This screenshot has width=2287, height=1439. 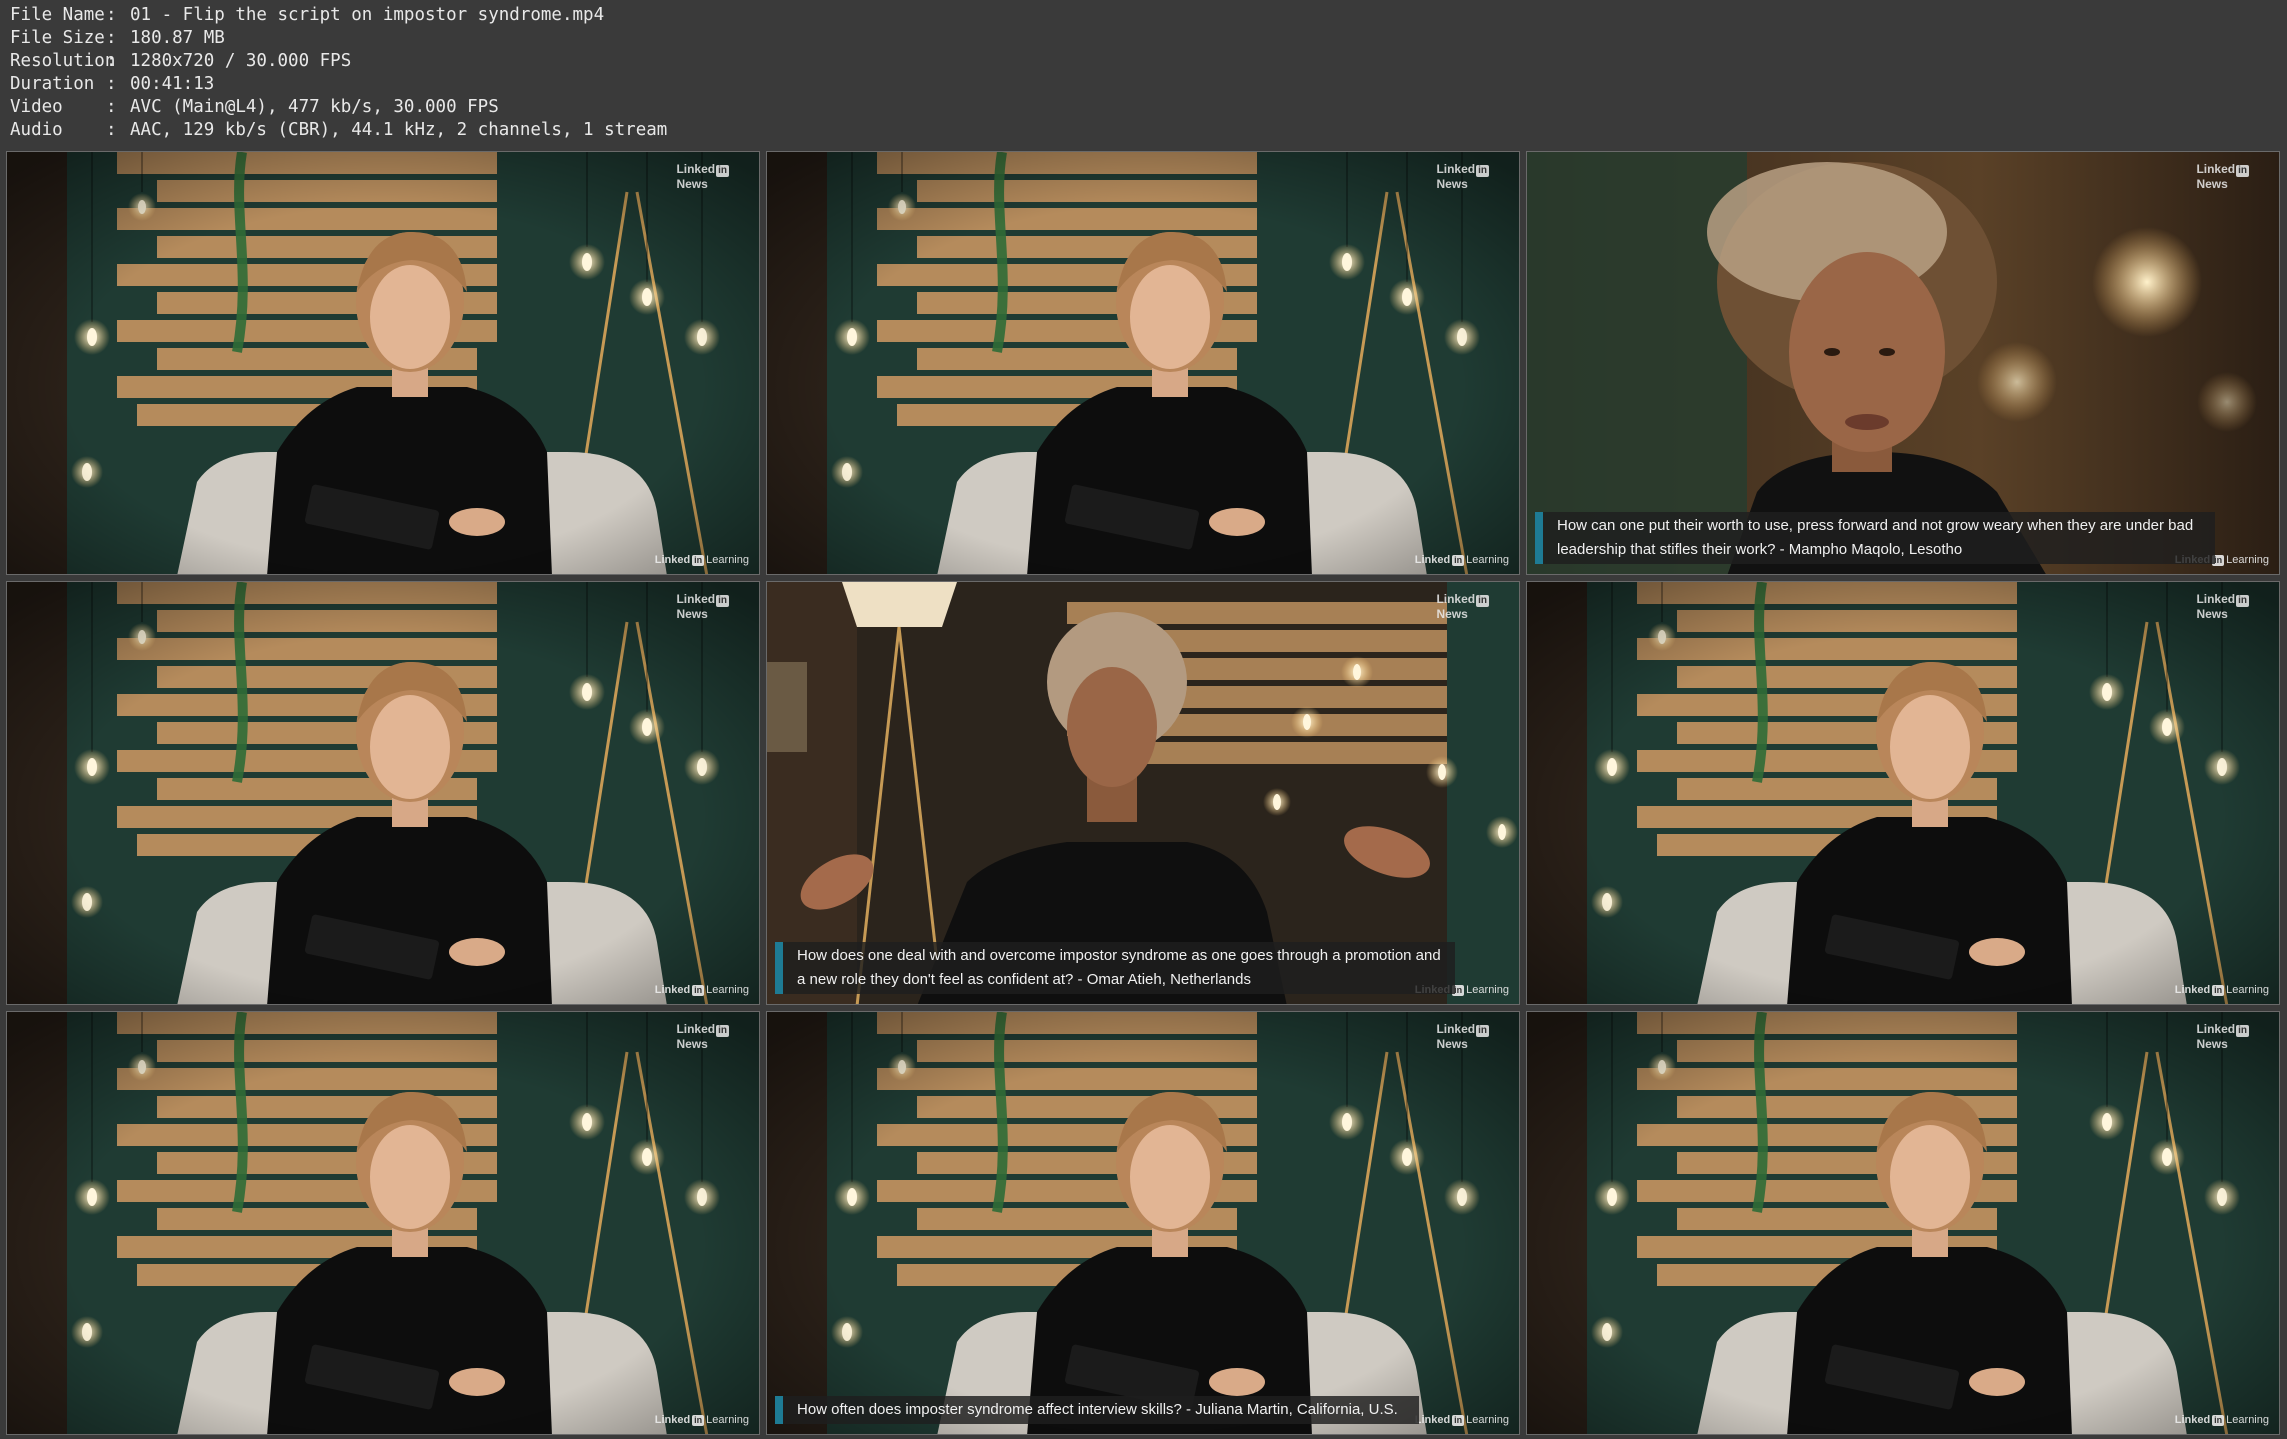 I want to click on meta-value: AVC (Main@L4), 477 kb/s, 30.000 FPS, so click(x=314, y=107).